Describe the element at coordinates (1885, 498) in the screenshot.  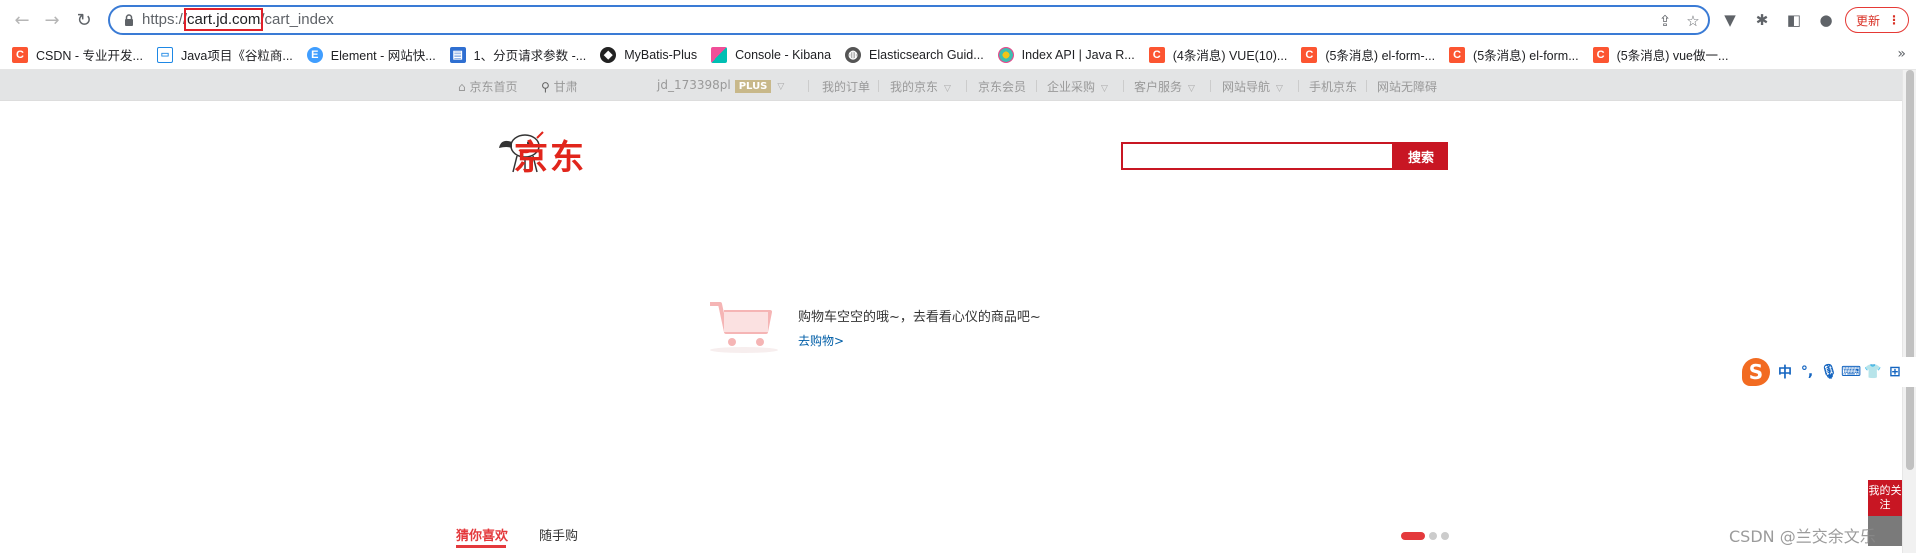
I see `my-follow-button: 我的关注` at that location.